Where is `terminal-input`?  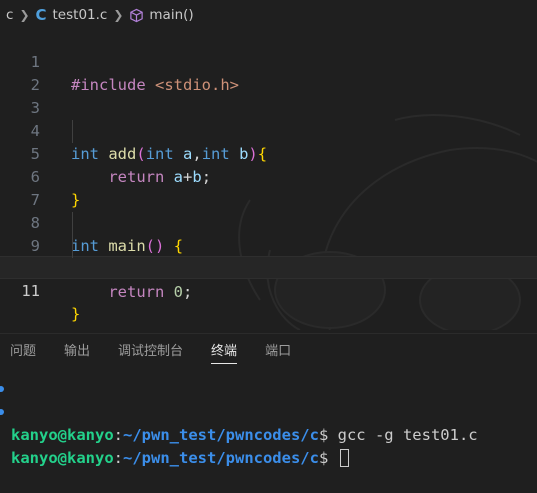 terminal-input is located at coordinates (332, 458).